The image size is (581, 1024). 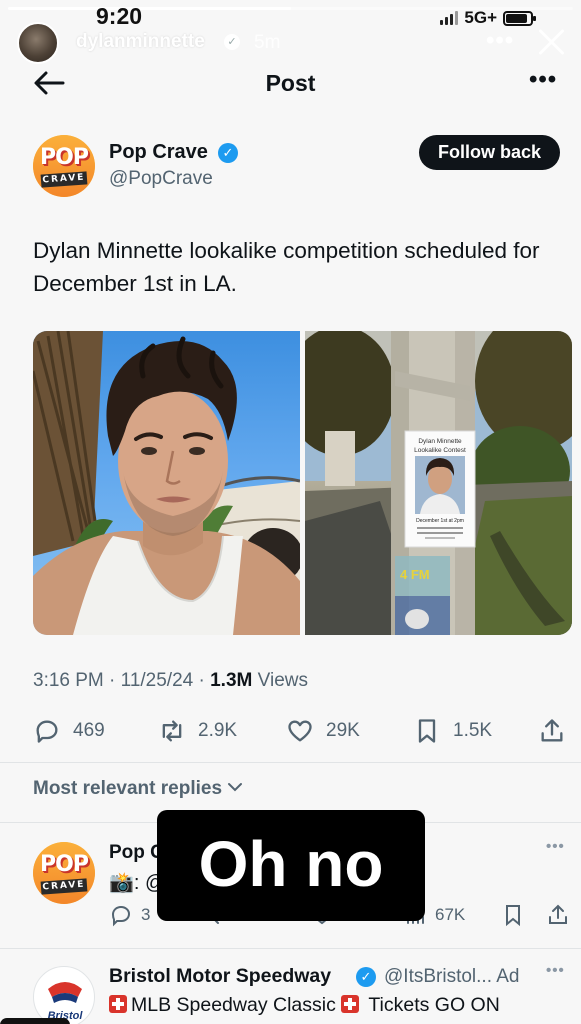 What do you see at coordinates (489, 152) in the screenshot?
I see `follow-back-button: Follow back` at bounding box center [489, 152].